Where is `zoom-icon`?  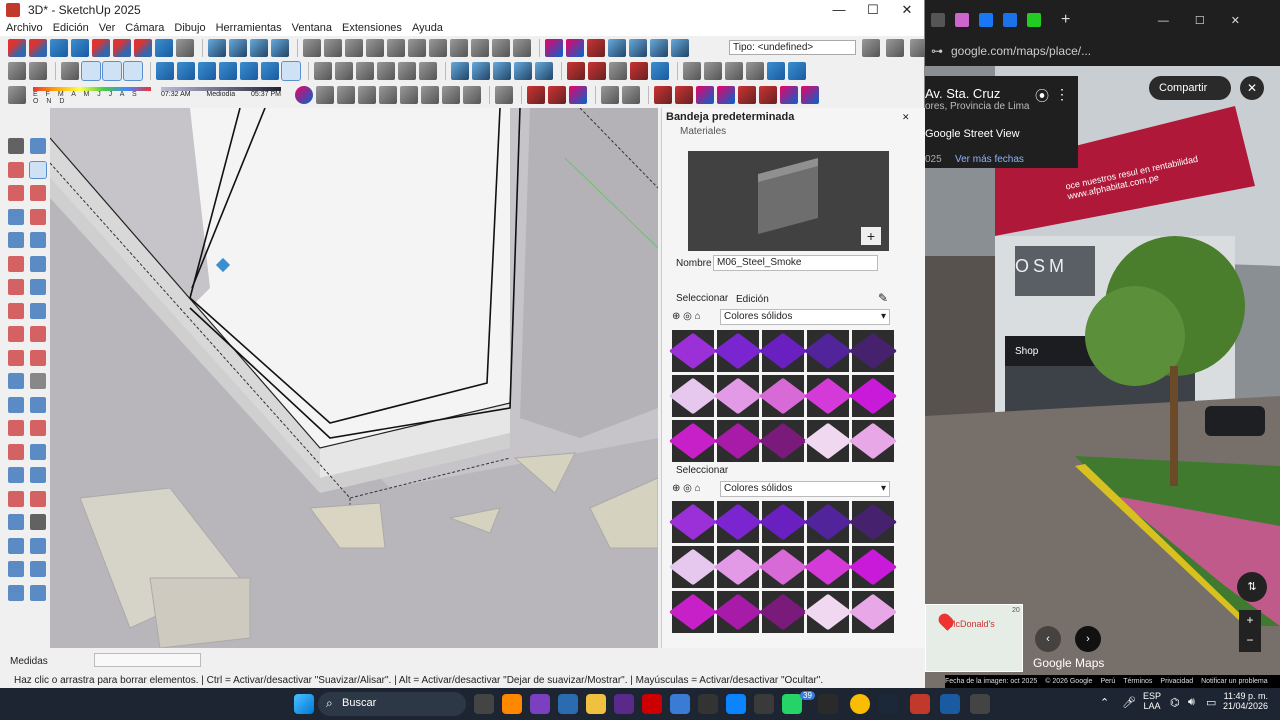
zoom-icon is located at coordinates (59, 48).